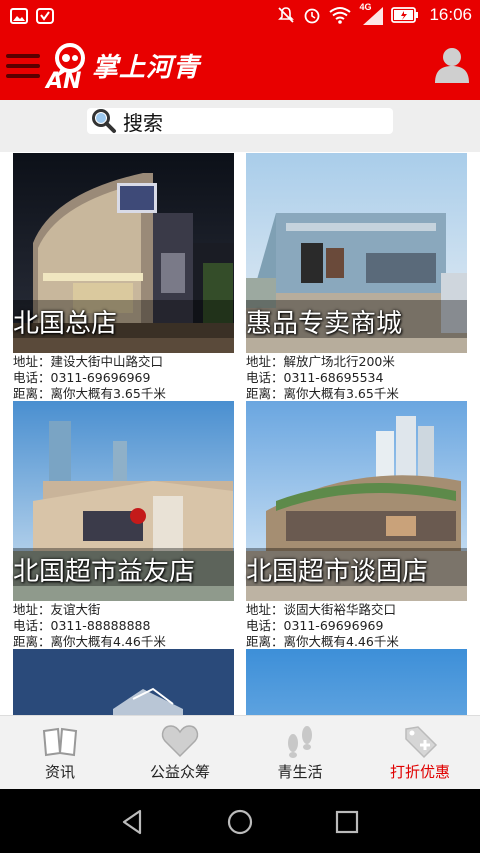  I want to click on user-profile-icon, so click(452, 65).